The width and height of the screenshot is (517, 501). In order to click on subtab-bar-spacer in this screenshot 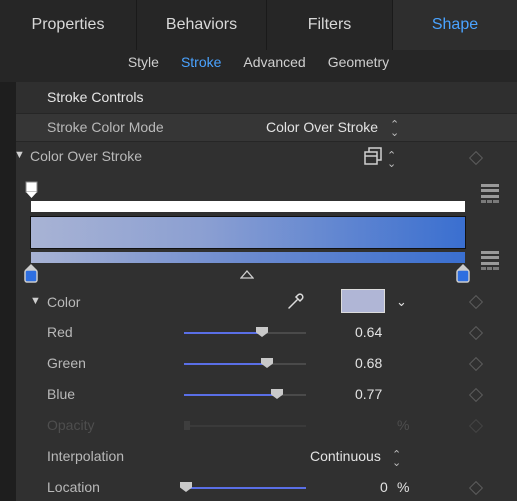, I will do `click(258, 78)`.